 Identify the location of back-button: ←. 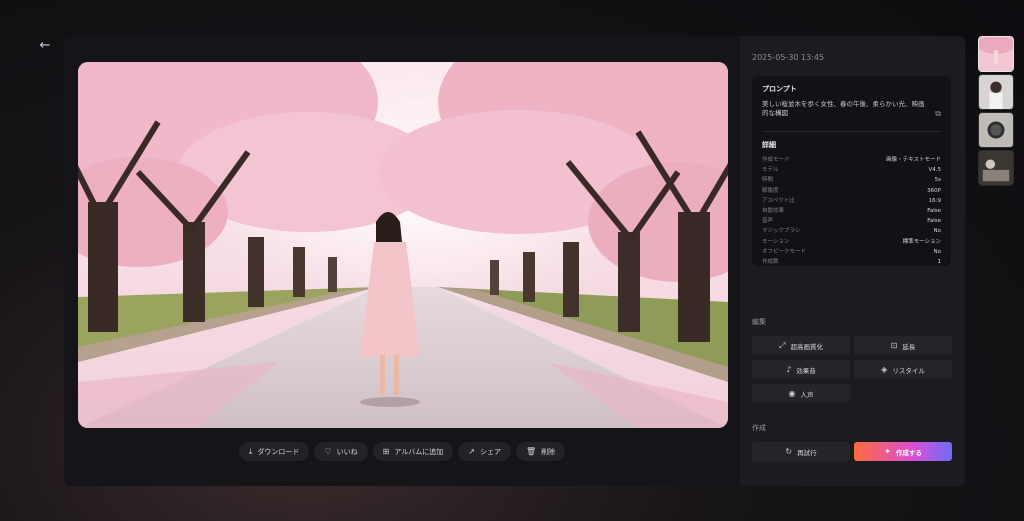
(45, 45).